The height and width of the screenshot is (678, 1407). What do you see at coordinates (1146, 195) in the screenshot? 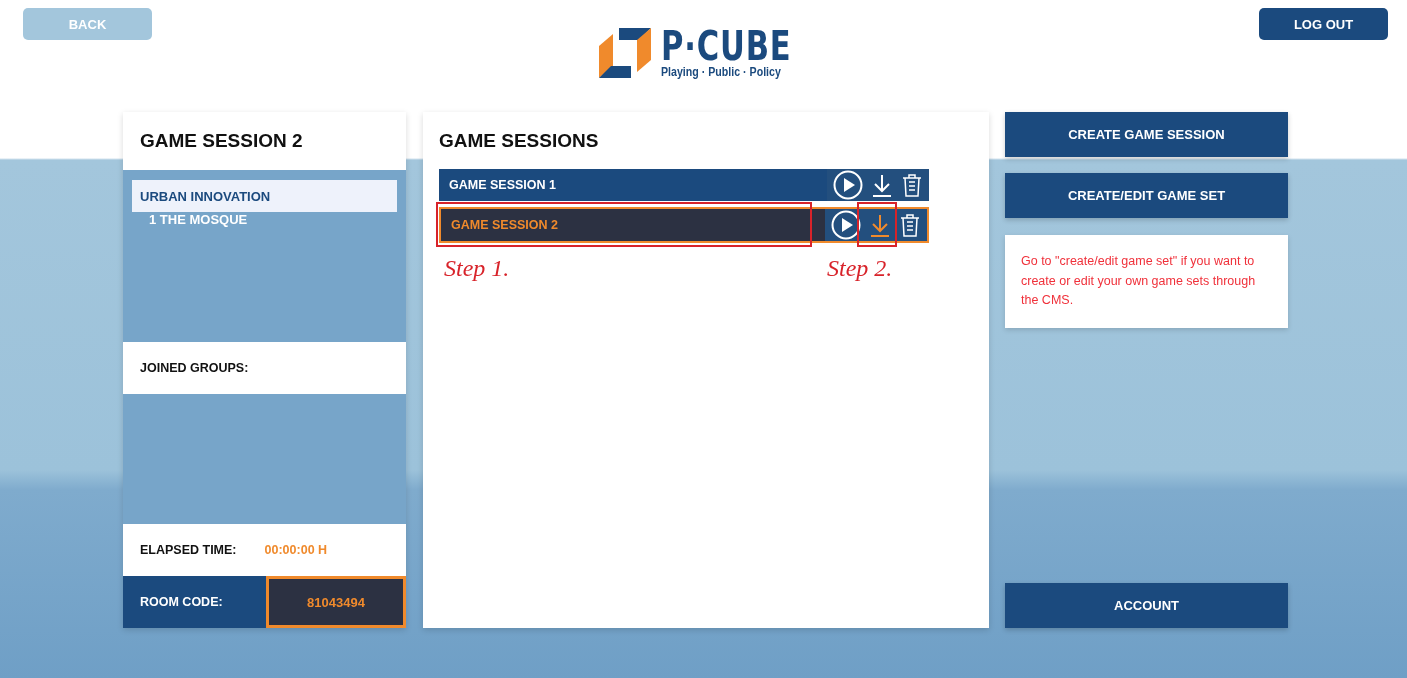
I see `action-button: CREATE/EDIT GAME SET` at bounding box center [1146, 195].